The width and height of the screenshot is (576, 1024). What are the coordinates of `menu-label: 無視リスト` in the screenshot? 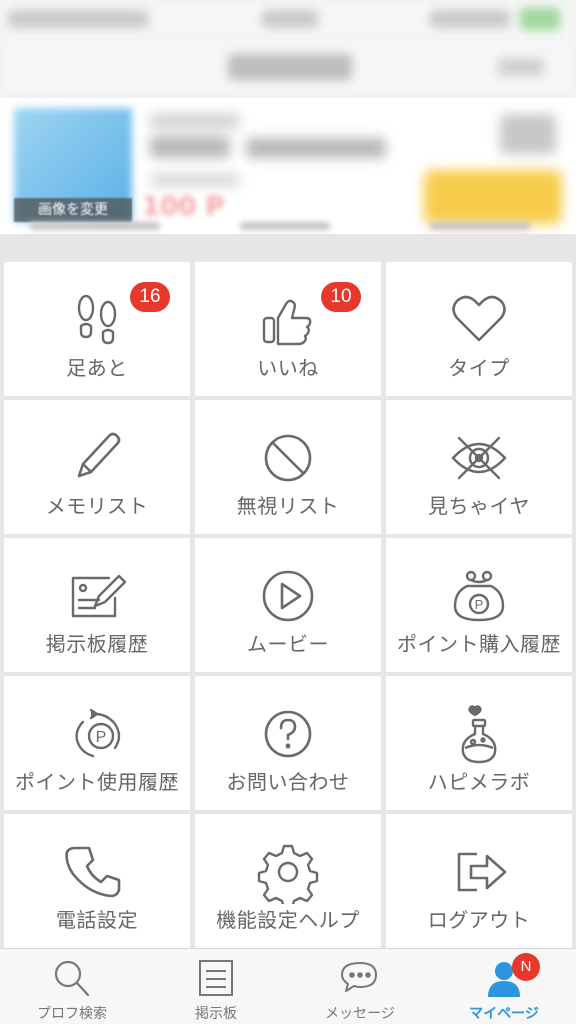 It's located at (288, 506).